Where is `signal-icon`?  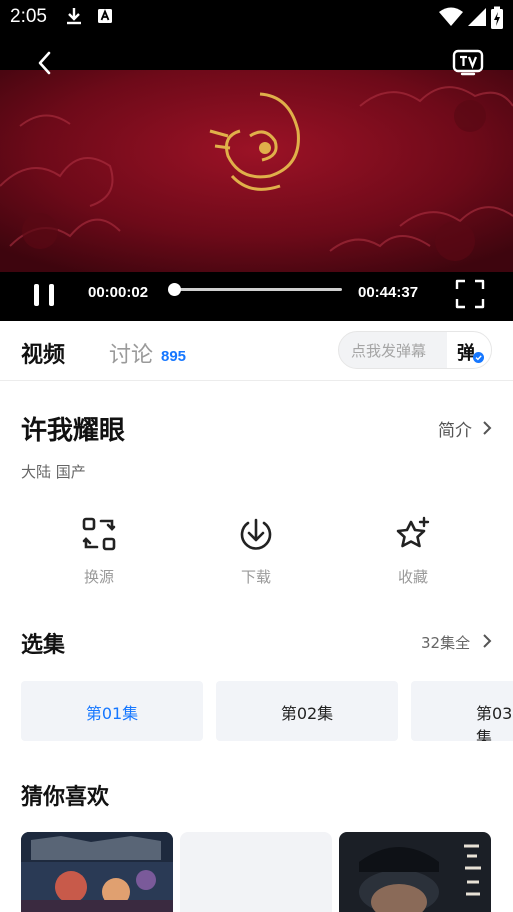 signal-icon is located at coordinates (477, 17).